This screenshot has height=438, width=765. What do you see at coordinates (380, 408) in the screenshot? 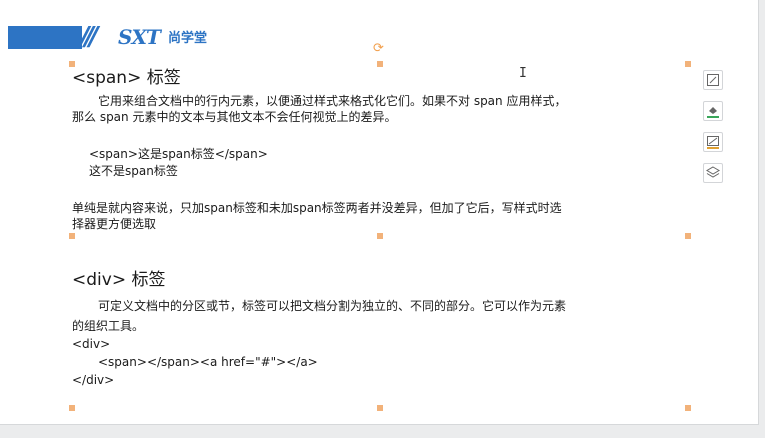
I see `resize-handle-lower-bottom` at bounding box center [380, 408].